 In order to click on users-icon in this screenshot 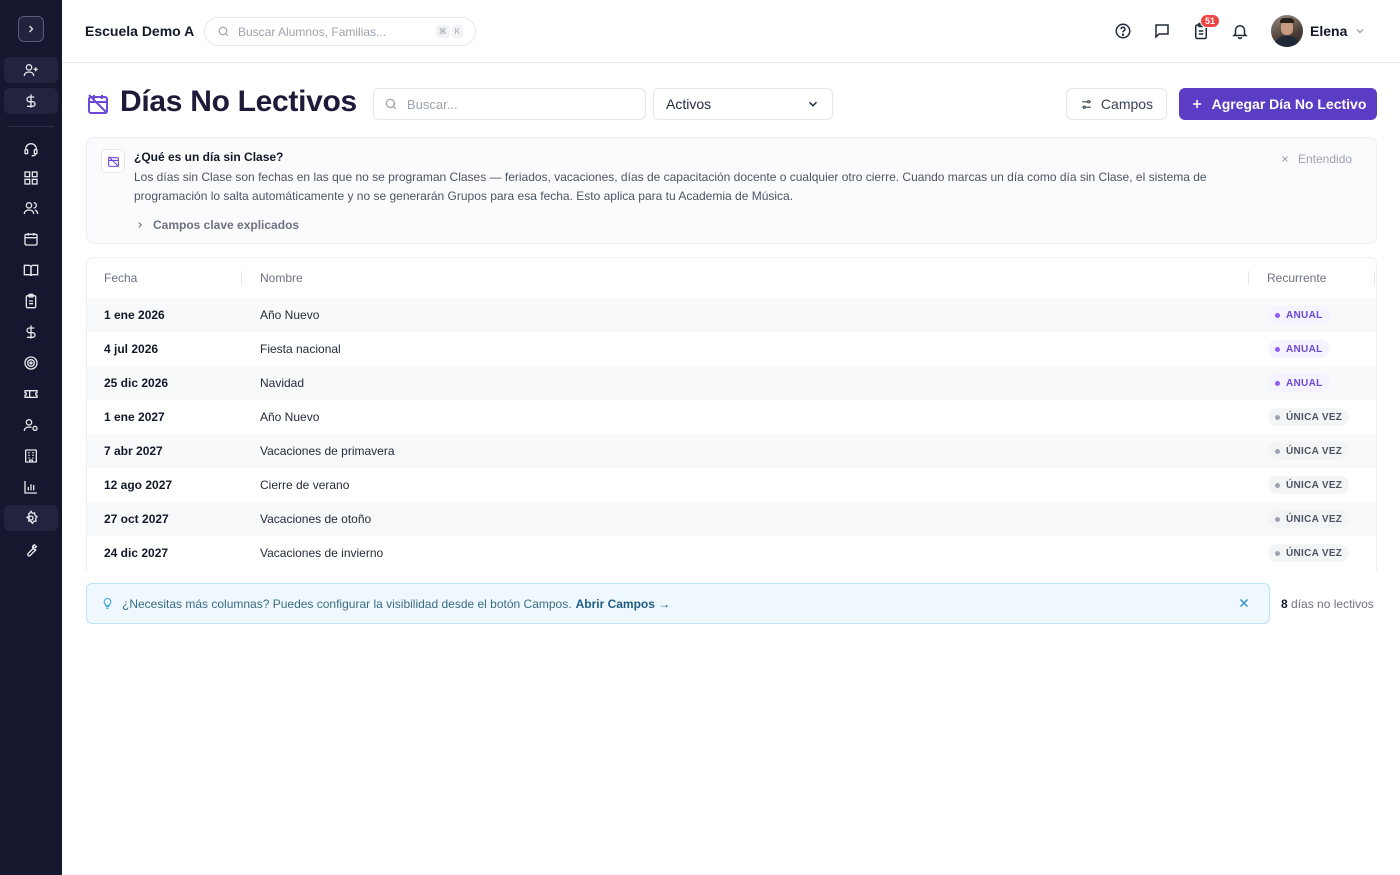, I will do `click(31, 208)`.